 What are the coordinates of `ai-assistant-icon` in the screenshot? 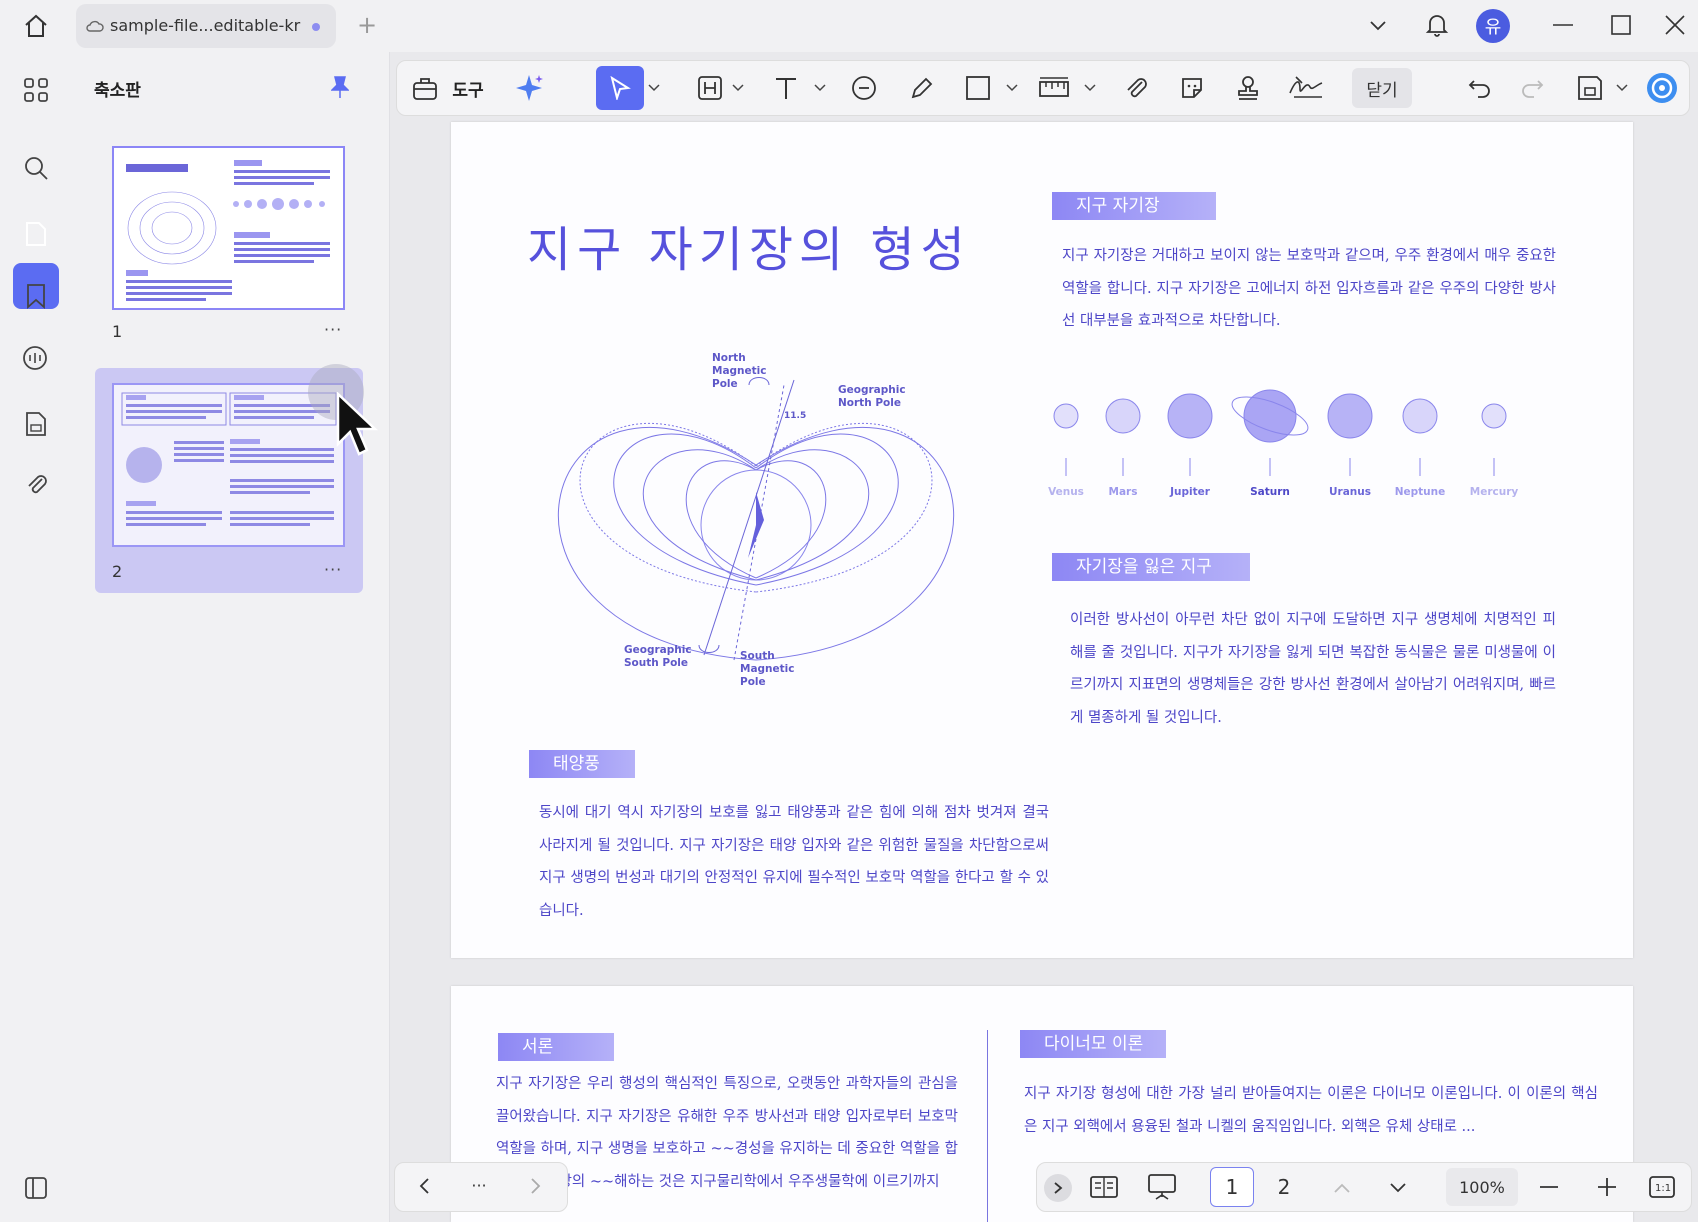 It's located at (1662, 88).